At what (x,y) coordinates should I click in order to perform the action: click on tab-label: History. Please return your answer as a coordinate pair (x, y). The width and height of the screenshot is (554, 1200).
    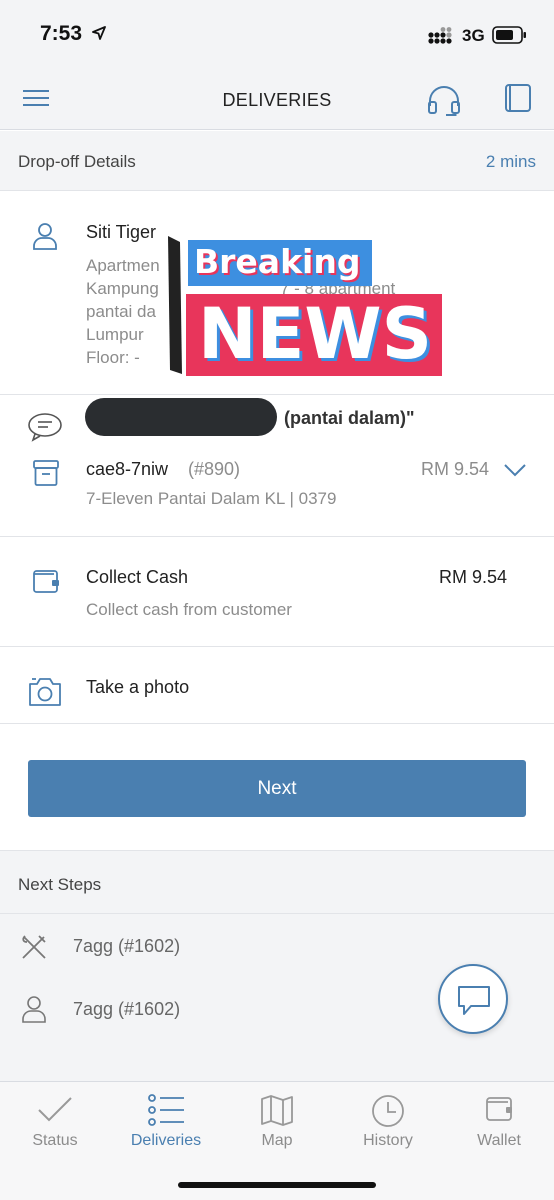
    Looking at the image, I should click on (388, 1140).